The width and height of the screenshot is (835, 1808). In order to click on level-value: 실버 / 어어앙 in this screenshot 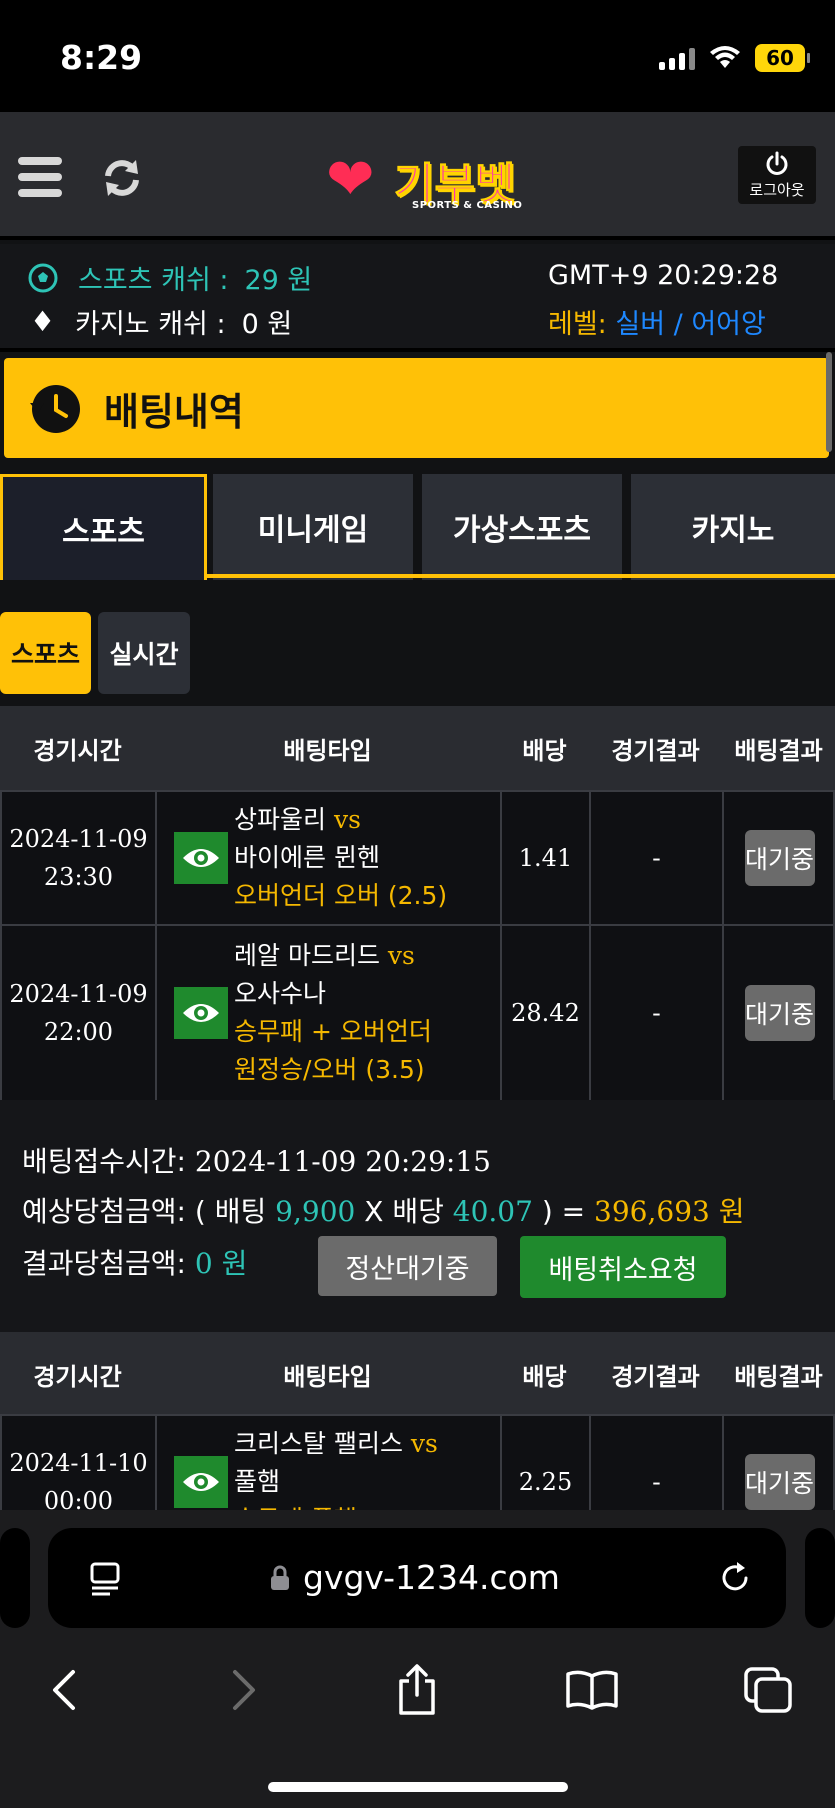, I will do `click(690, 324)`.